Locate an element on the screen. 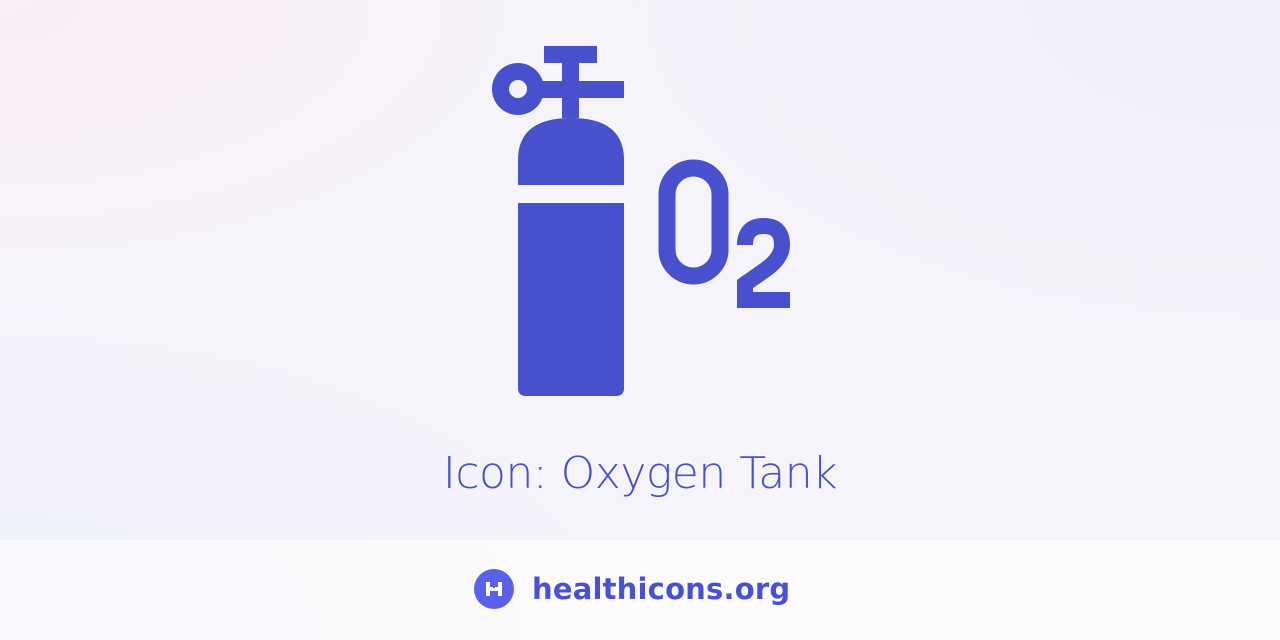  healthicons-link: healthicons.org is located at coordinates (632, 589).